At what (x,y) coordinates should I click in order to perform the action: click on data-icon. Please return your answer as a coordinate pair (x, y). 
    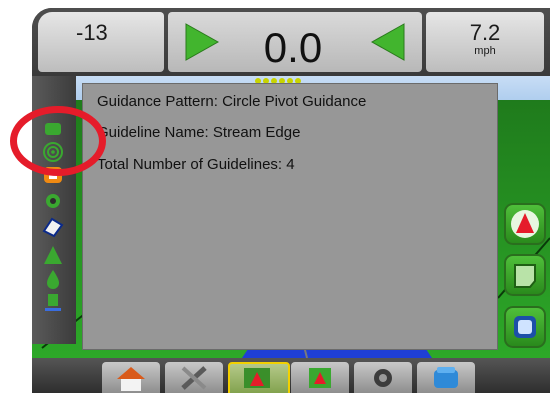
    Looking at the image, I should click on (446, 377).